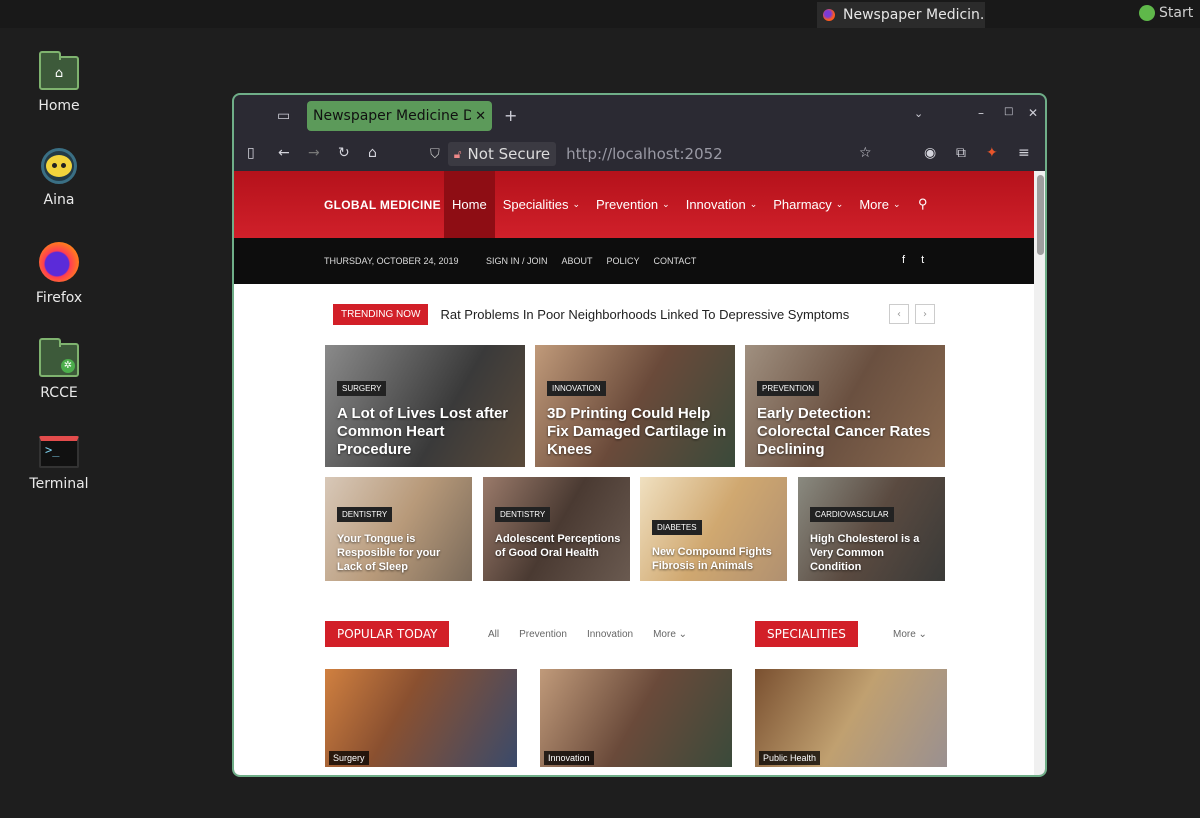  What do you see at coordinates (992, 153) in the screenshot?
I see `extension-fox-icon: ✦` at bounding box center [992, 153].